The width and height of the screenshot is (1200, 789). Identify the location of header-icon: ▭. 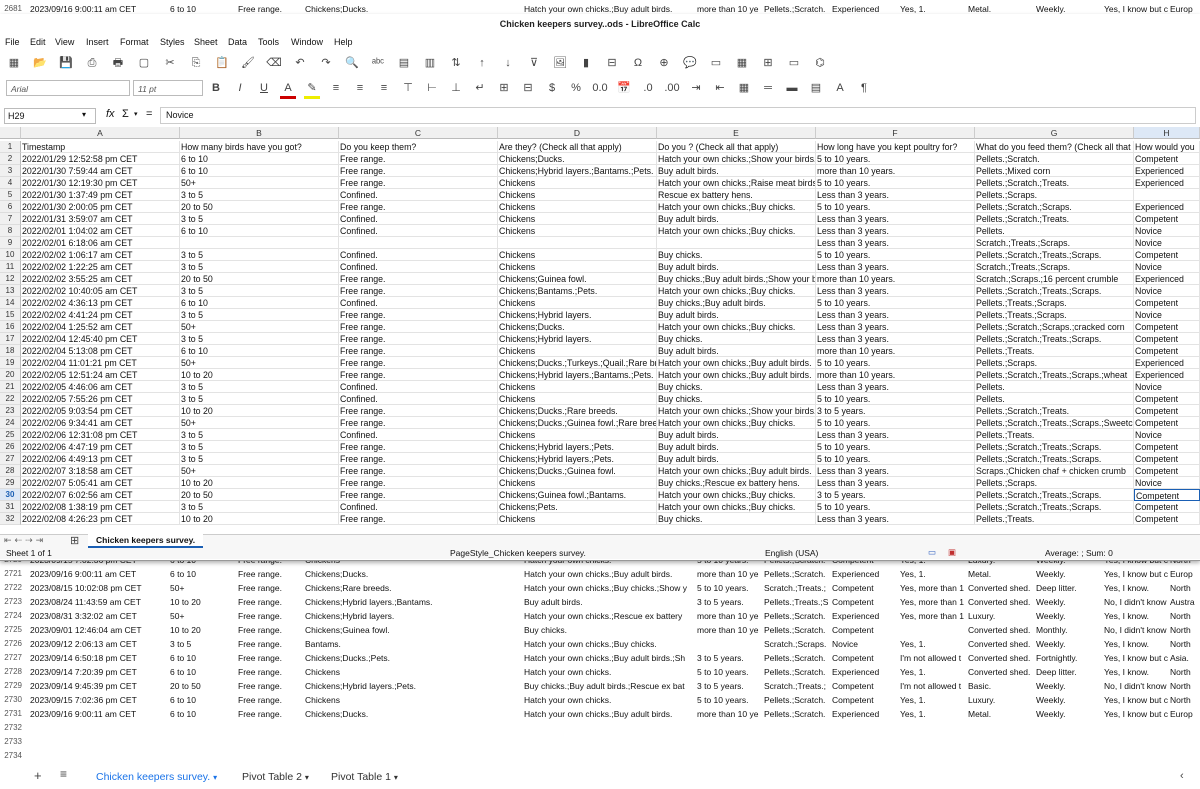
(716, 63).